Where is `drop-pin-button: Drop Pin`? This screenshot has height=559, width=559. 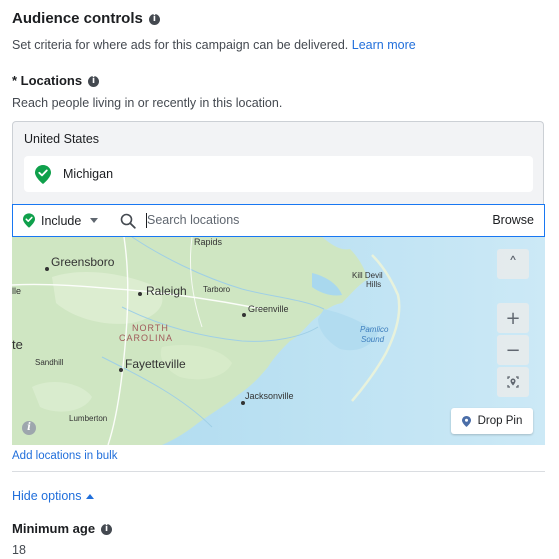 drop-pin-button: Drop Pin is located at coordinates (492, 421).